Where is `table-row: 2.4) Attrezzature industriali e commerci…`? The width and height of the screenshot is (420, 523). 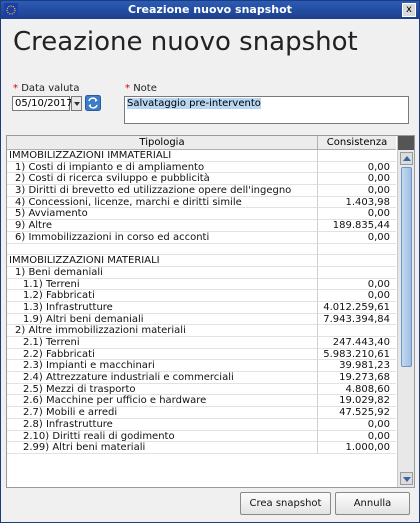
table-row: 2.4) Attrezzature industriali e commerci… is located at coordinates (201, 378).